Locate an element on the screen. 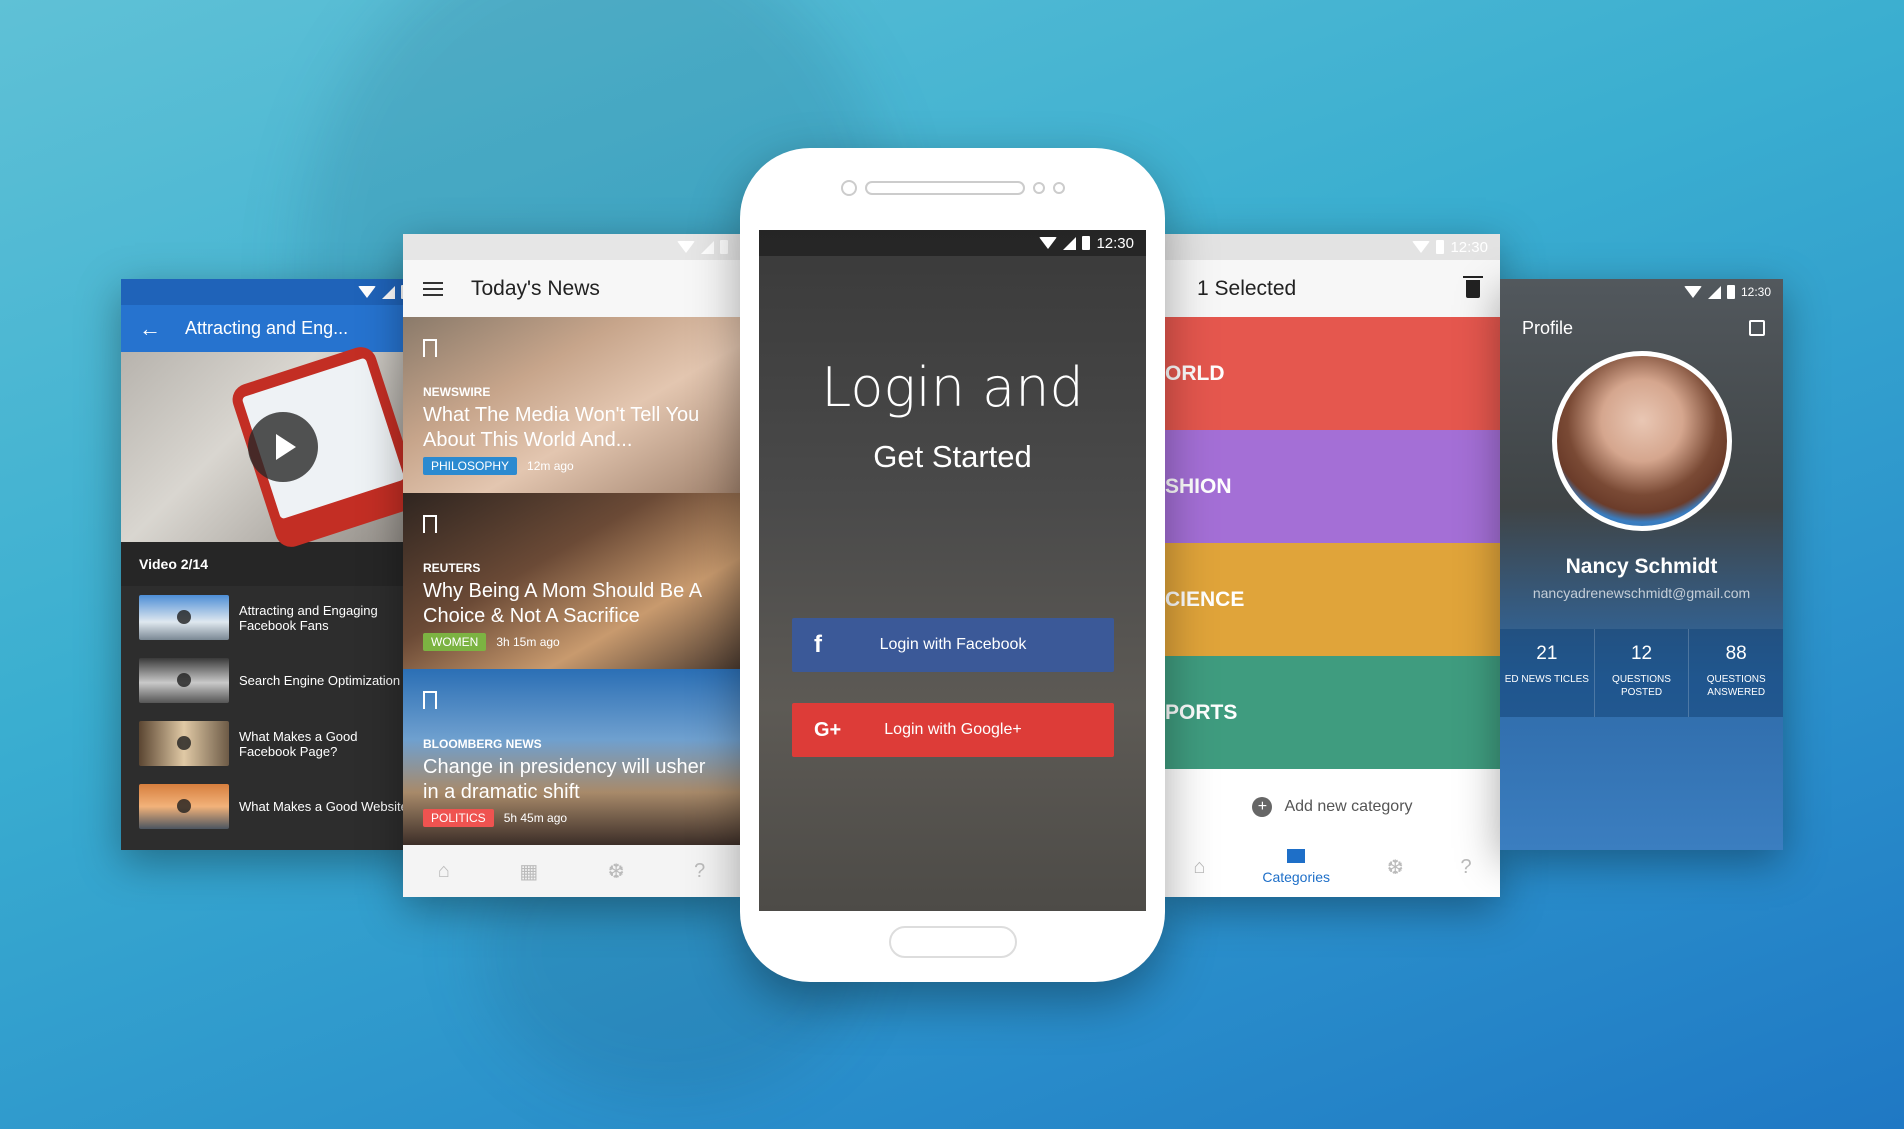  news-source: BLOOMBERG NEWS is located at coordinates (482, 744).